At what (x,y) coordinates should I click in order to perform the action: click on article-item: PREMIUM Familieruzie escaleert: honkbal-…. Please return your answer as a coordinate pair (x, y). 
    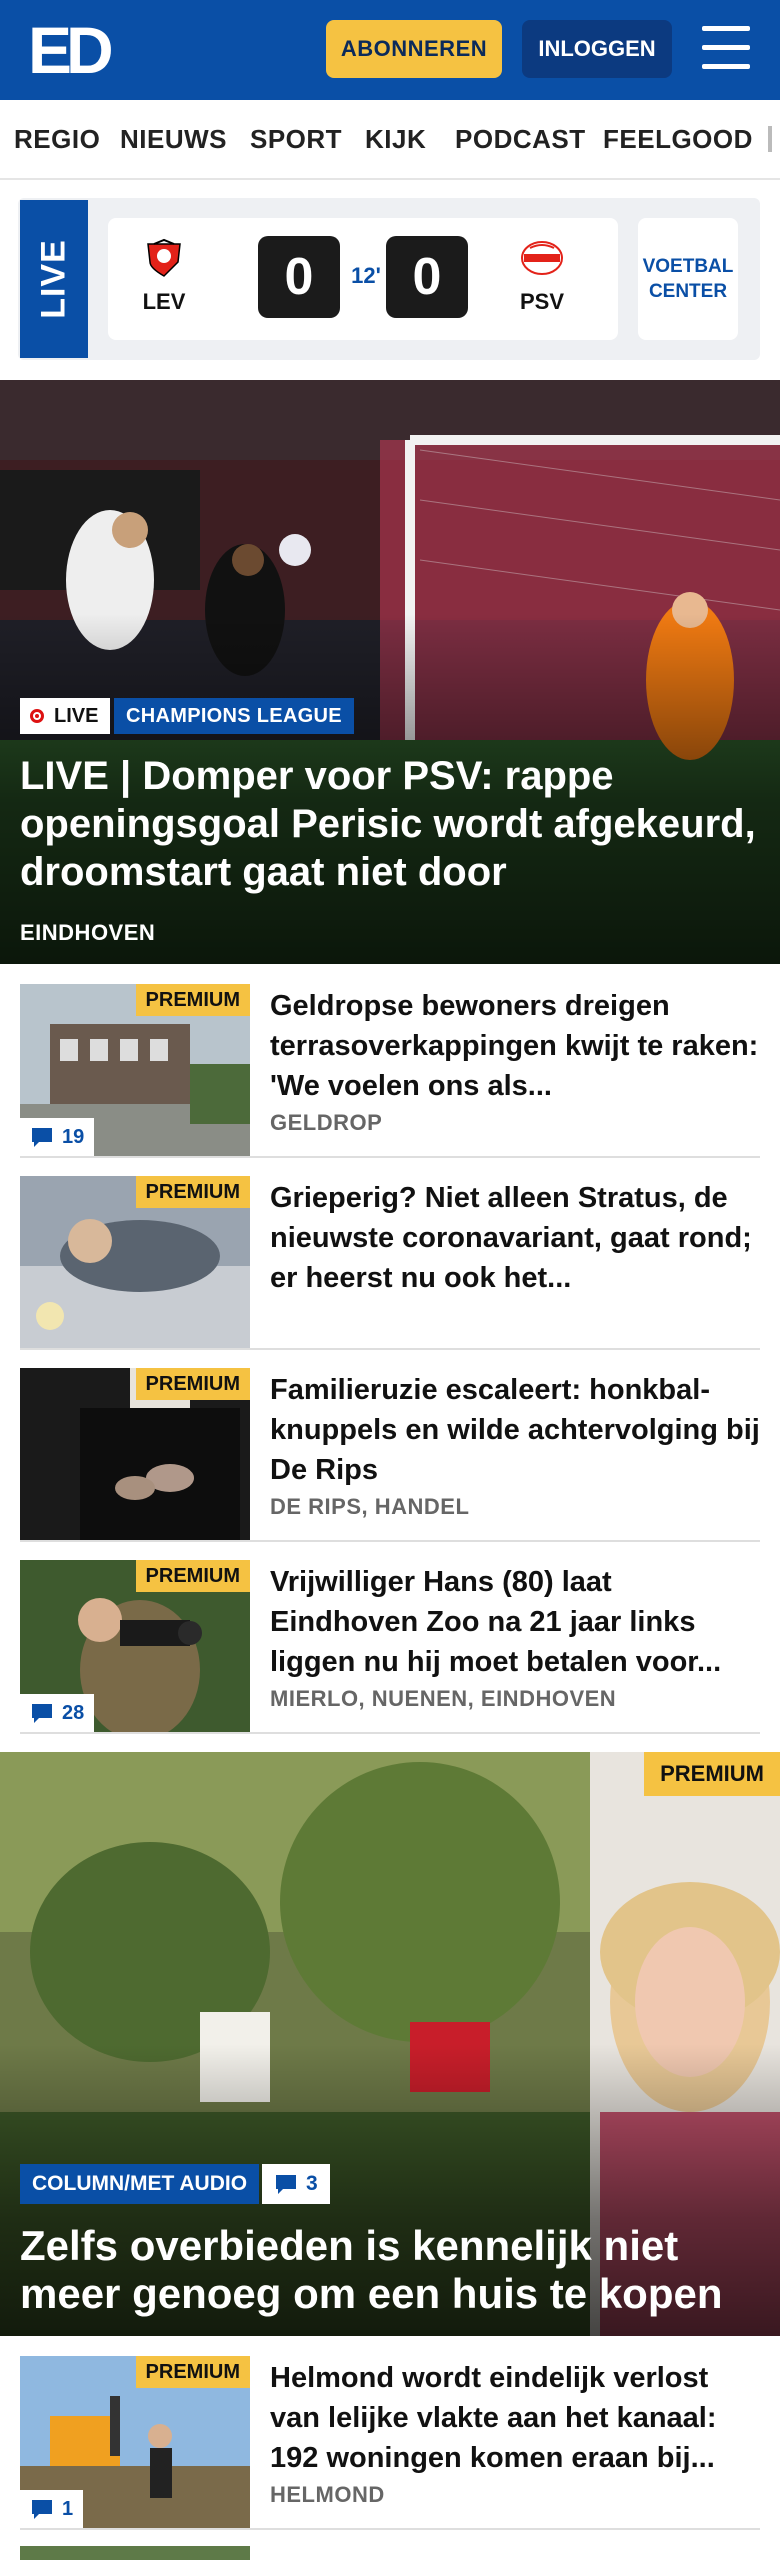
    Looking at the image, I should click on (390, 1446).